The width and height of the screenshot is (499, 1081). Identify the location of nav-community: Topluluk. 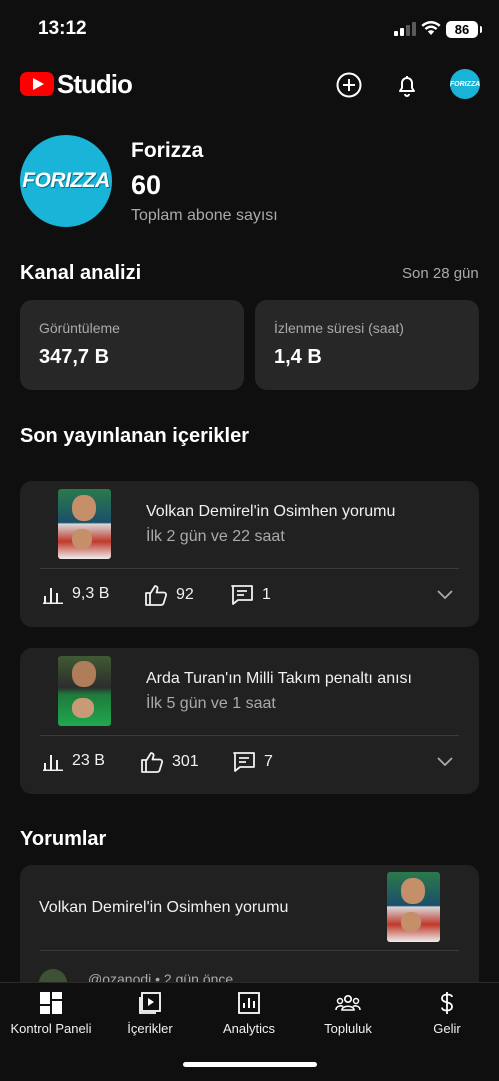
(348, 1013).